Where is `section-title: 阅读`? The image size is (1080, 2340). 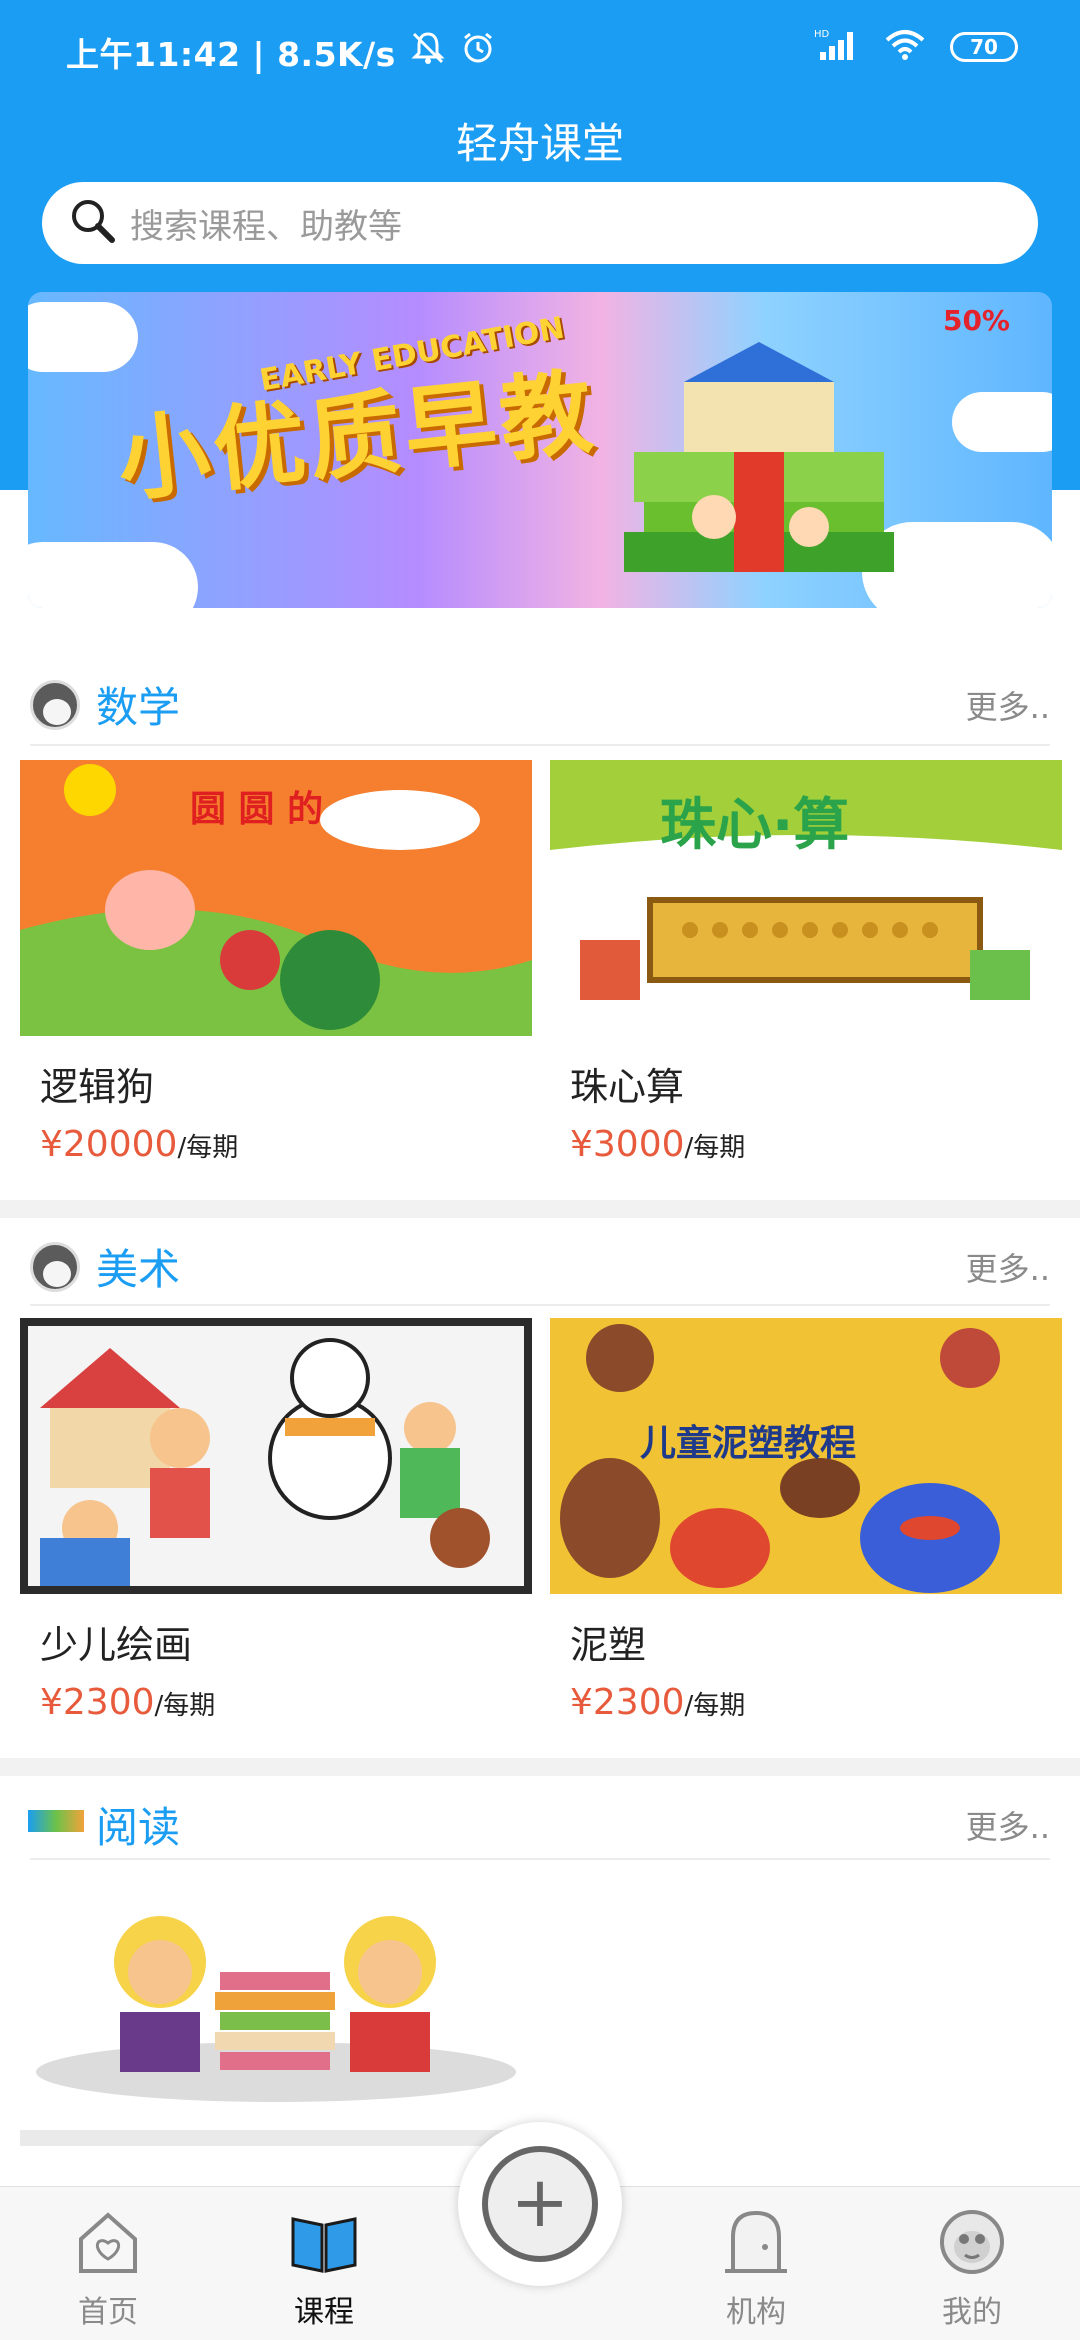
section-title: 阅读 is located at coordinates (138, 1827).